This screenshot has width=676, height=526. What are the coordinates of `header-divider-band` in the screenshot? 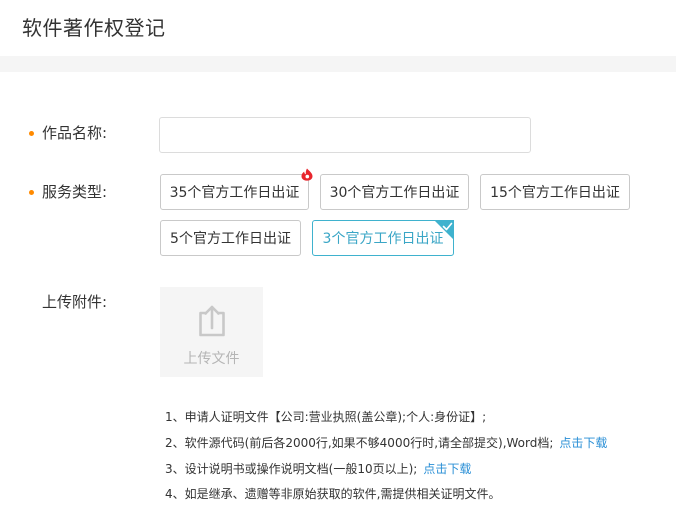 It's located at (338, 64).